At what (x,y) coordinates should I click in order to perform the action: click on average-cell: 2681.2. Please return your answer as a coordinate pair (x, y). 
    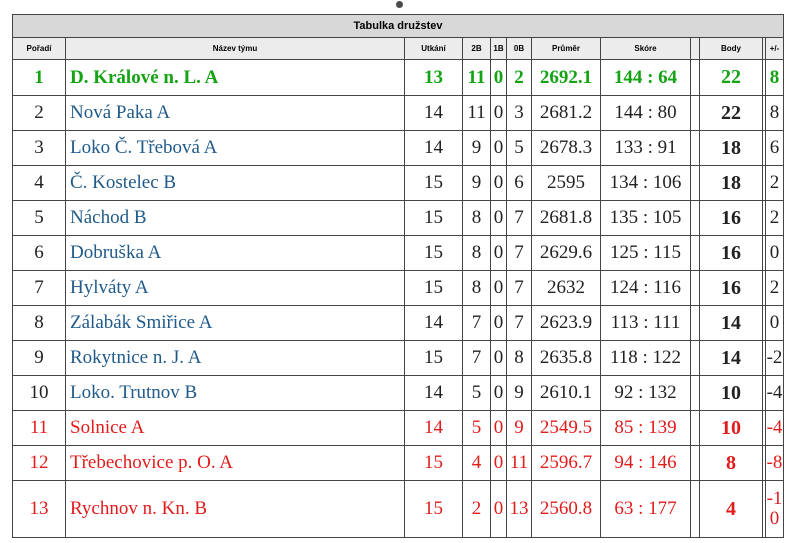
    Looking at the image, I should click on (566, 113).